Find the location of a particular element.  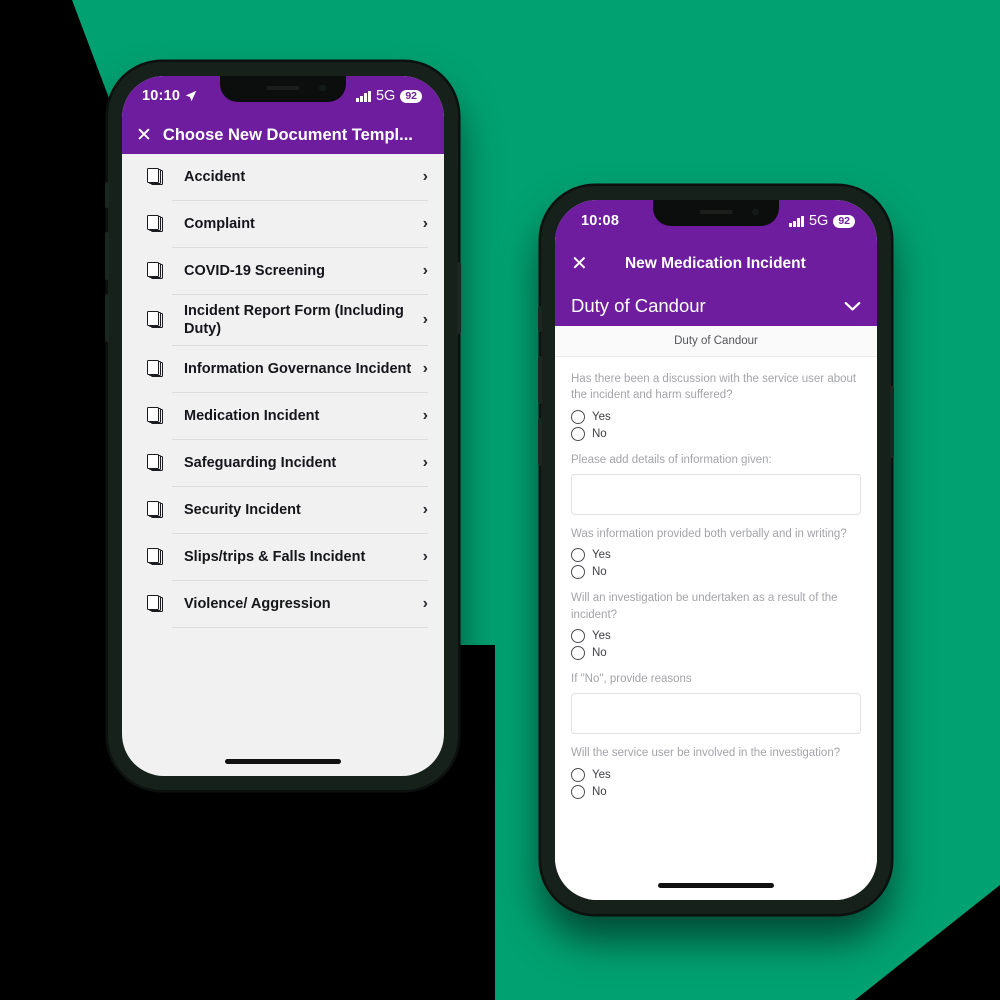

speaker-icon is located at coordinates (716, 211).